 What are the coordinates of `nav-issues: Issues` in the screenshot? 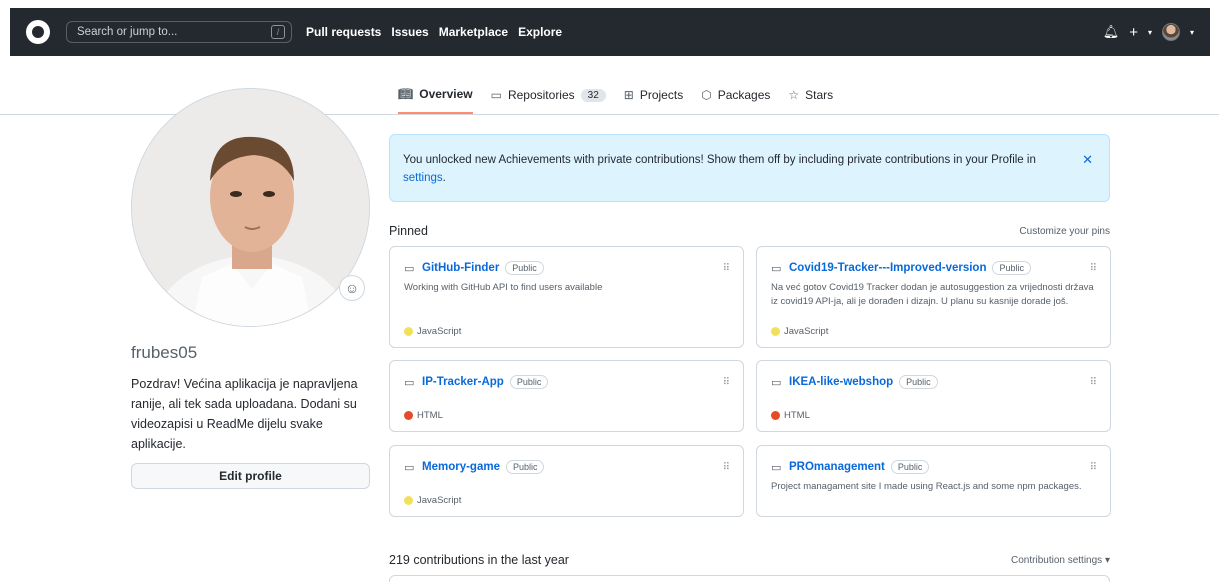 It's located at (409, 32).